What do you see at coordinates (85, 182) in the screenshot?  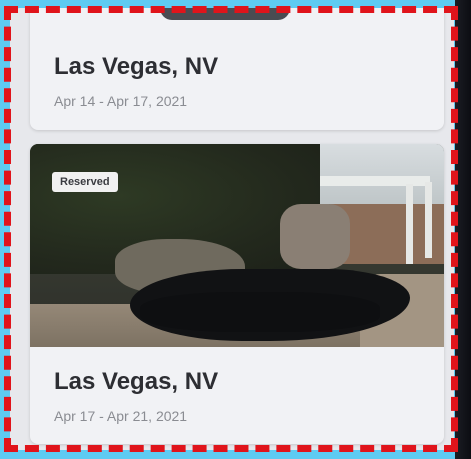 I see `reserved-badge: Reserved` at bounding box center [85, 182].